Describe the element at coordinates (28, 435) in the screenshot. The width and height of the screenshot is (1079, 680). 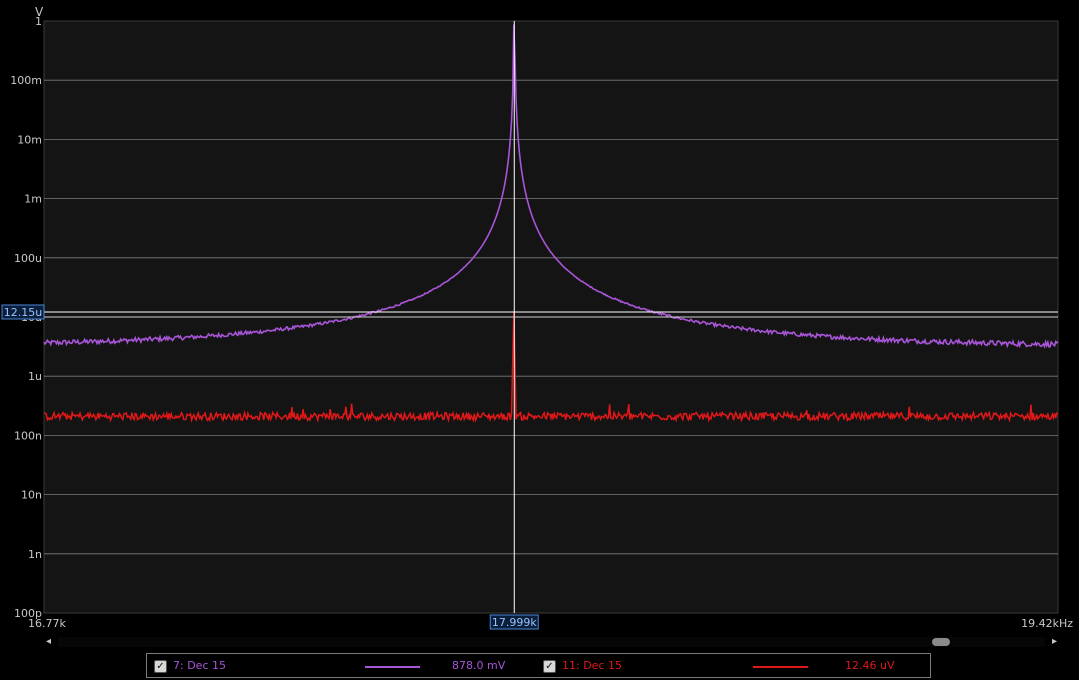
I see `y-tick-label: 100n` at that location.